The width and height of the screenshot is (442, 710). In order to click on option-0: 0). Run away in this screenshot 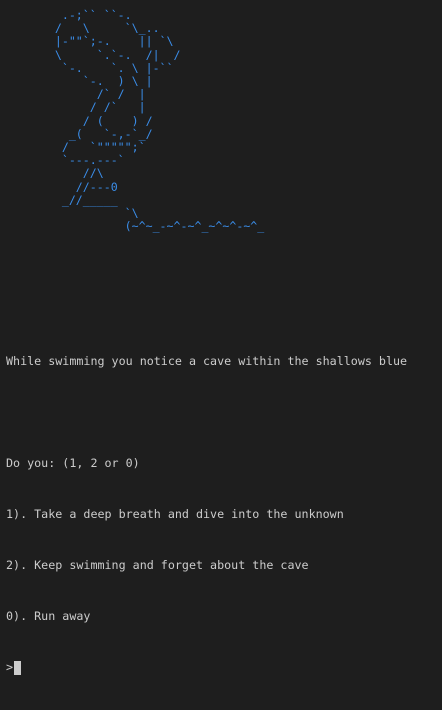, I will do `click(48, 616)`.